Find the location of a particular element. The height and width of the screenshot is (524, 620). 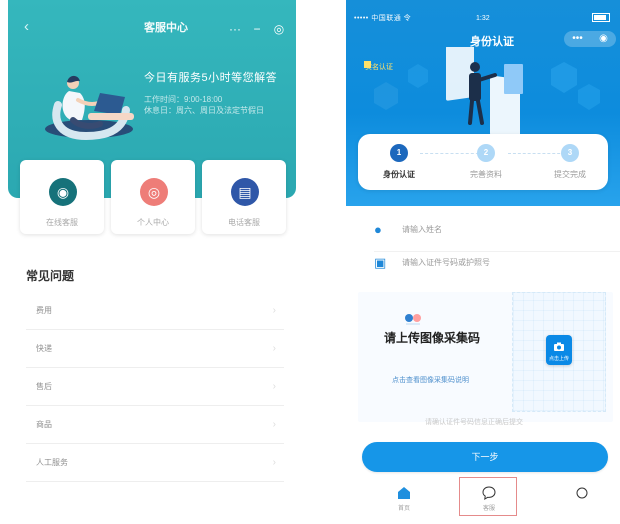

faq-item-label: 售后 is located at coordinates (44, 386).